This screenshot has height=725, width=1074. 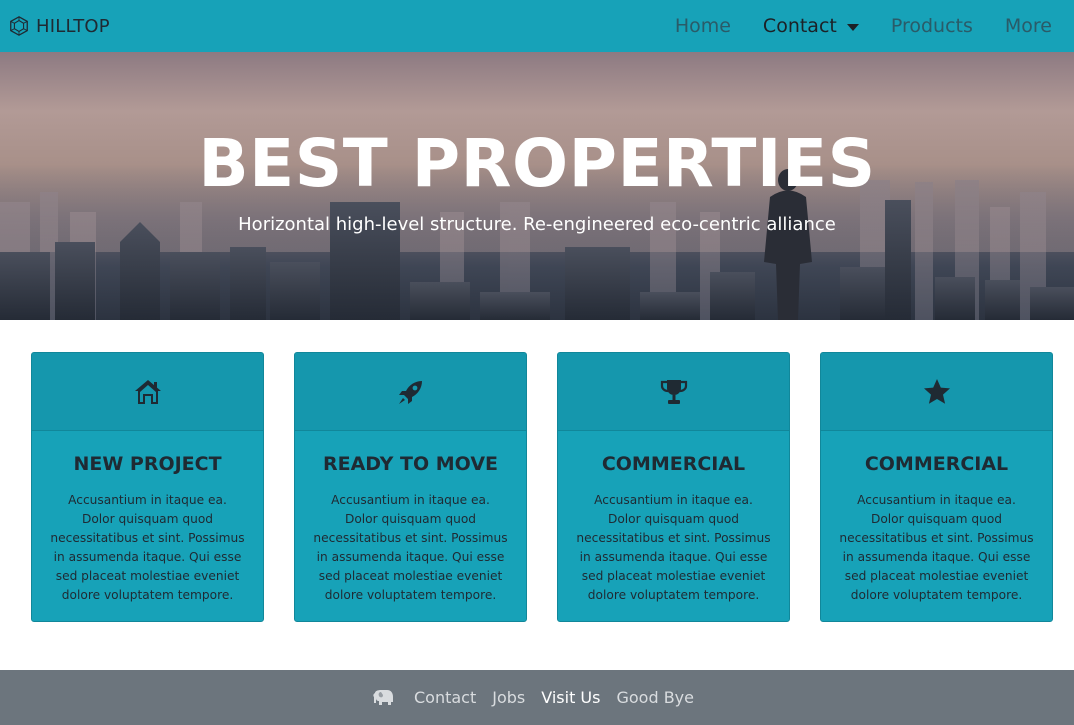 I want to click on nav-more: More, so click(x=1028, y=26).